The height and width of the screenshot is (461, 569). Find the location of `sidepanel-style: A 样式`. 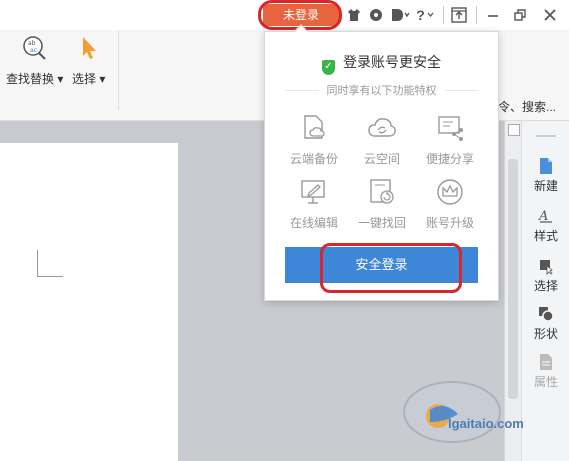

sidepanel-style: A 样式 is located at coordinates (545, 225).